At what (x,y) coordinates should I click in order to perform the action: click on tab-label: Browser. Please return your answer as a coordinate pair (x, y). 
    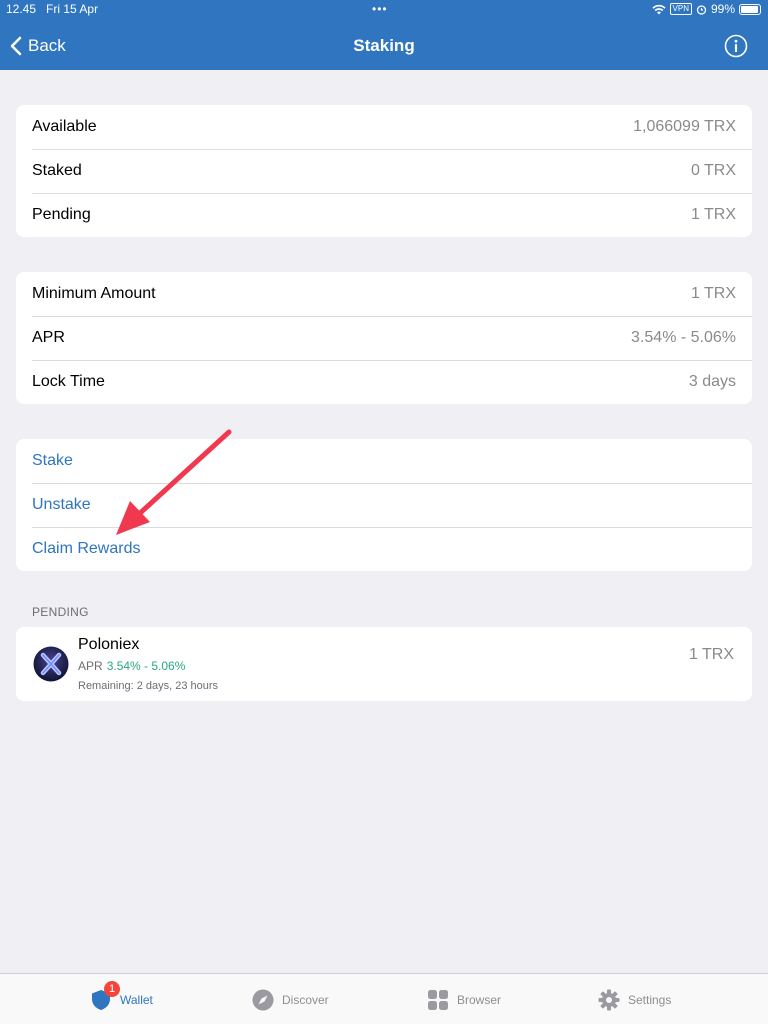
    Looking at the image, I should click on (479, 999).